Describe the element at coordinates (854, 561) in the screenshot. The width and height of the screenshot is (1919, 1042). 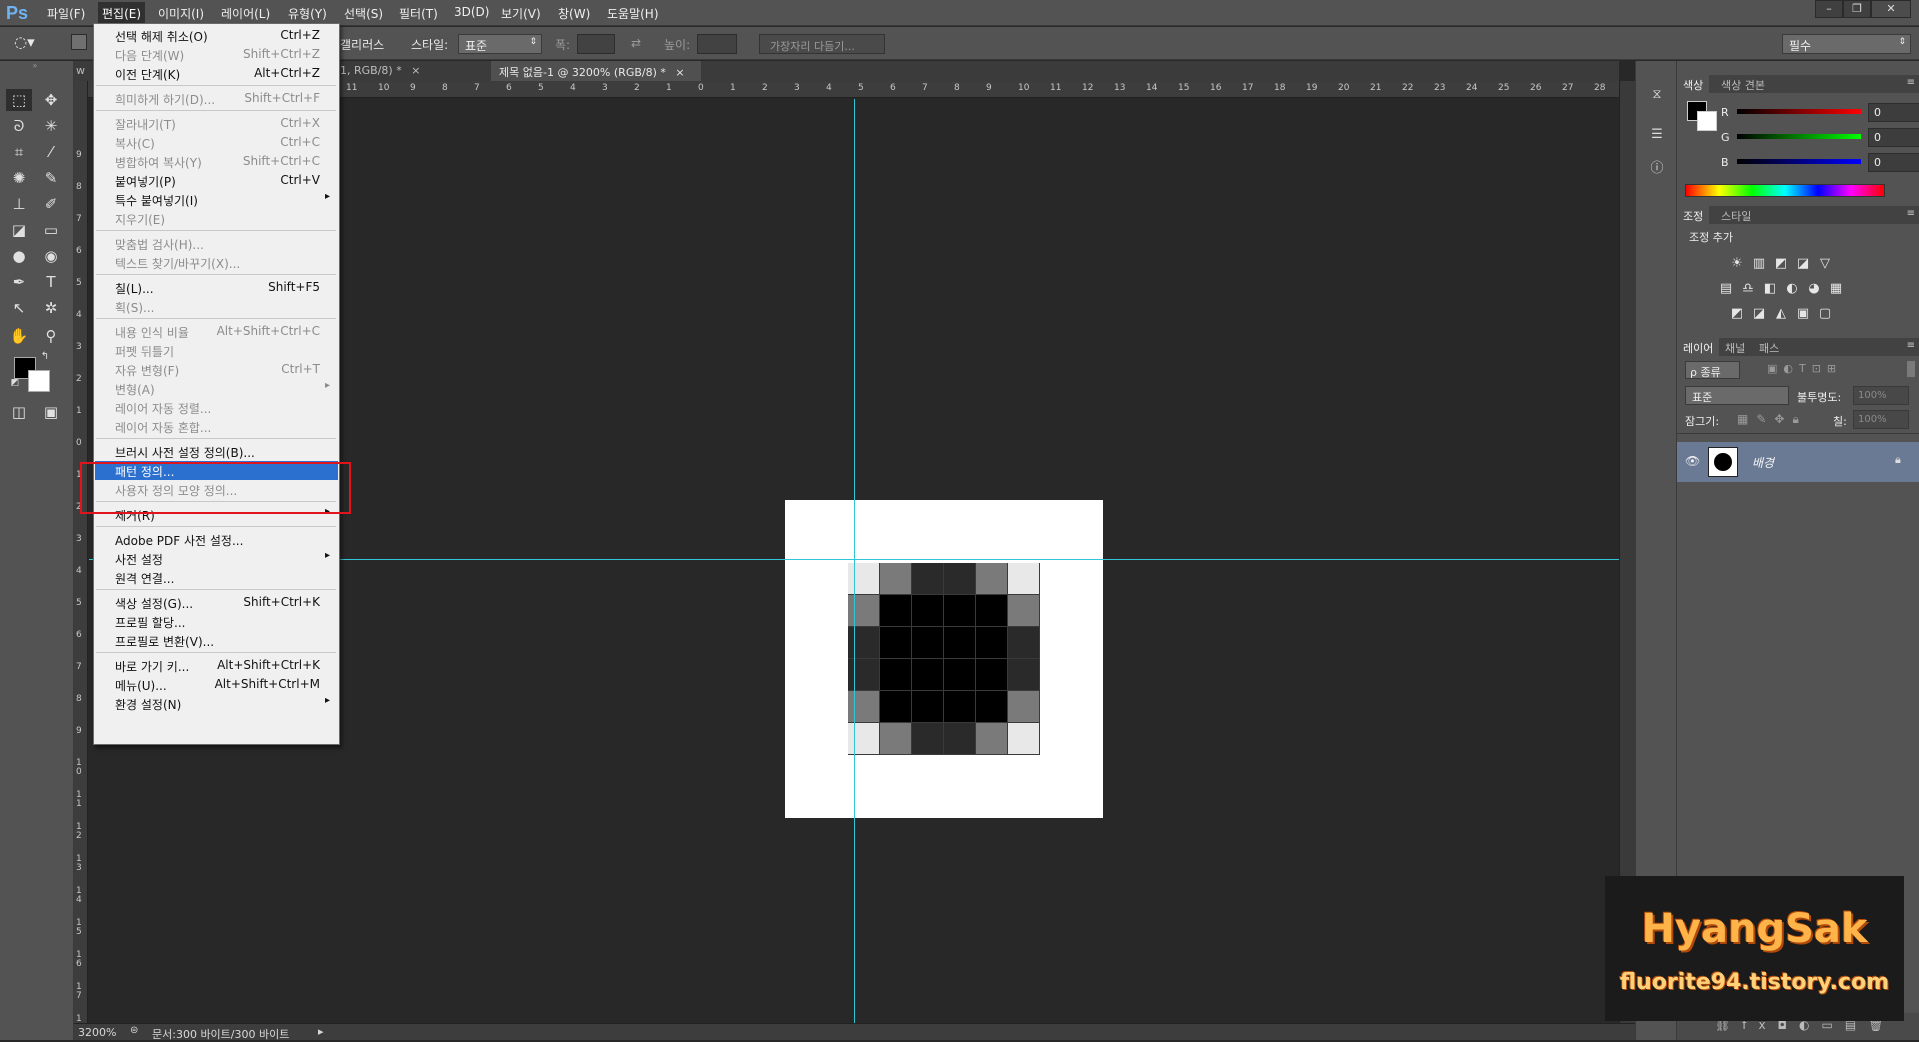
I see `vertical-guide` at that location.